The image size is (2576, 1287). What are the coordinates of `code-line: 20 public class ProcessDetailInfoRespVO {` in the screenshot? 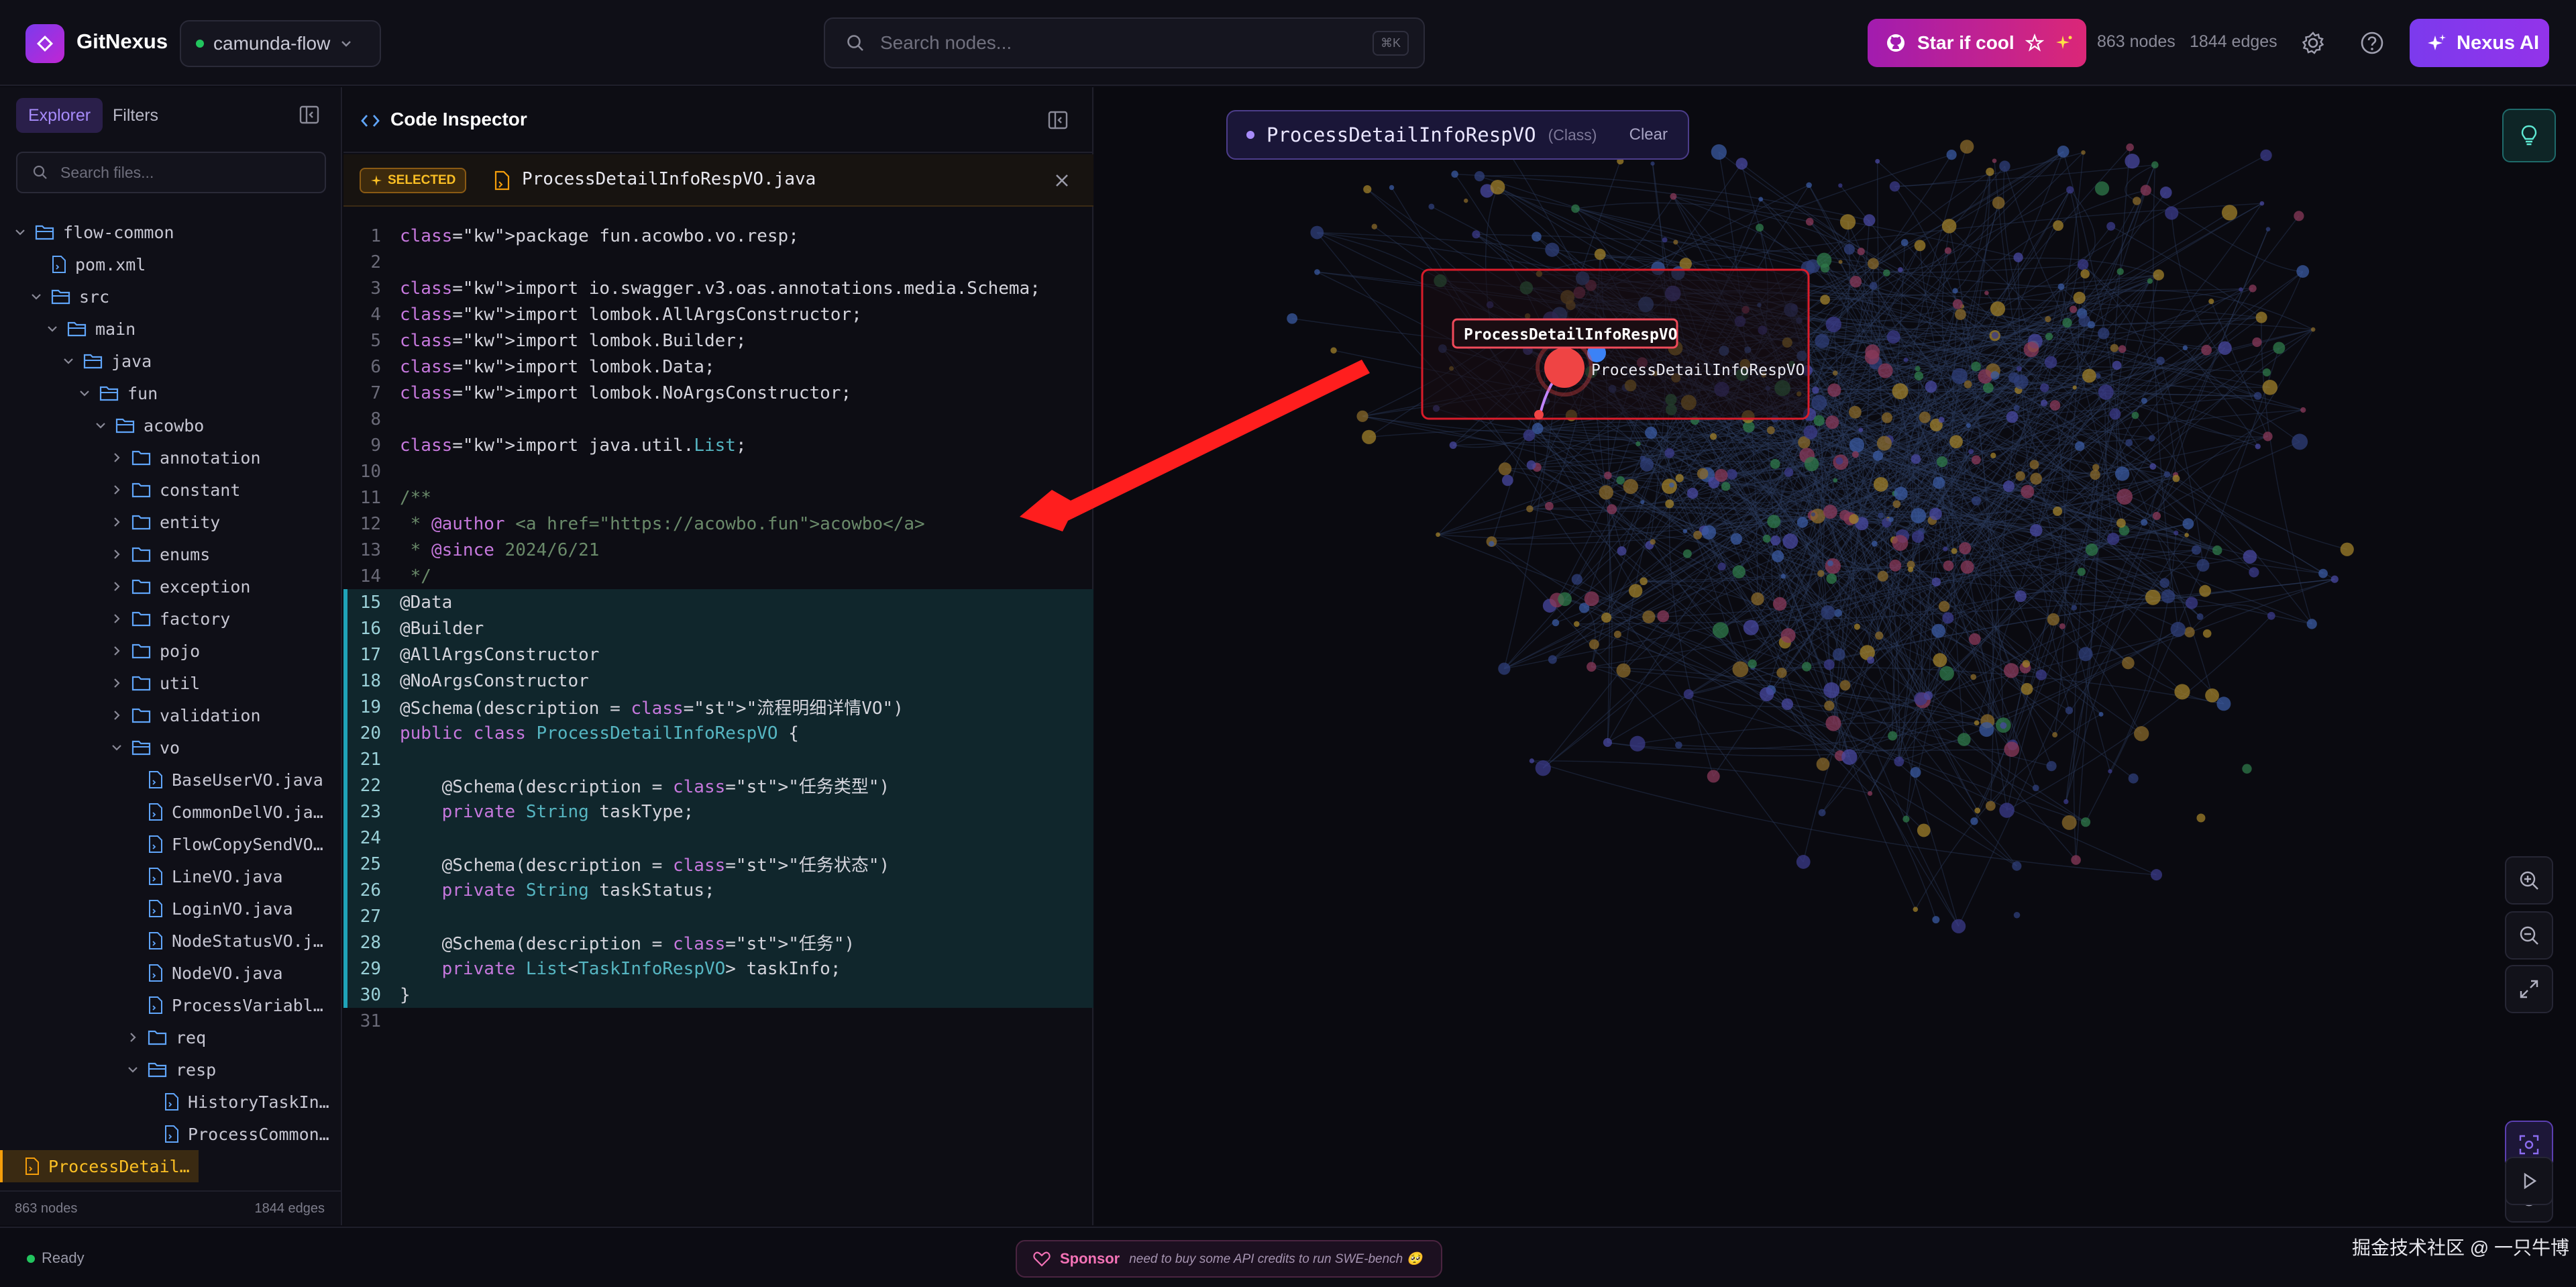 It's located at (718, 733).